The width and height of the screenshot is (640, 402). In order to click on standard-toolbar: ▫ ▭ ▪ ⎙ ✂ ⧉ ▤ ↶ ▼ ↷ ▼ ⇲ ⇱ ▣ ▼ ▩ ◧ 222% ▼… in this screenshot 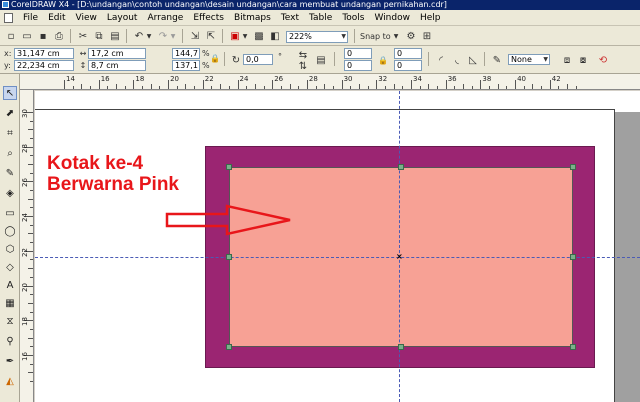, I will do `click(320, 36)`.